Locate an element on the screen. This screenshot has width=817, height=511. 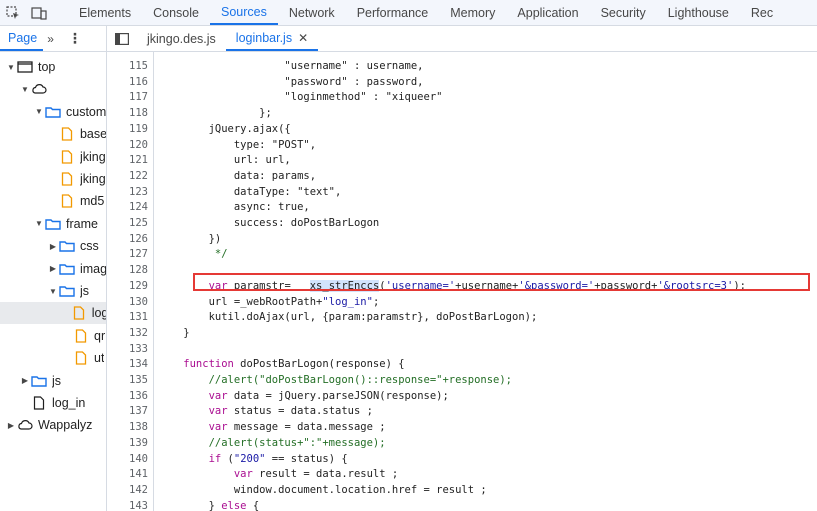
line-number: 131 is located at coordinates (128, 317).